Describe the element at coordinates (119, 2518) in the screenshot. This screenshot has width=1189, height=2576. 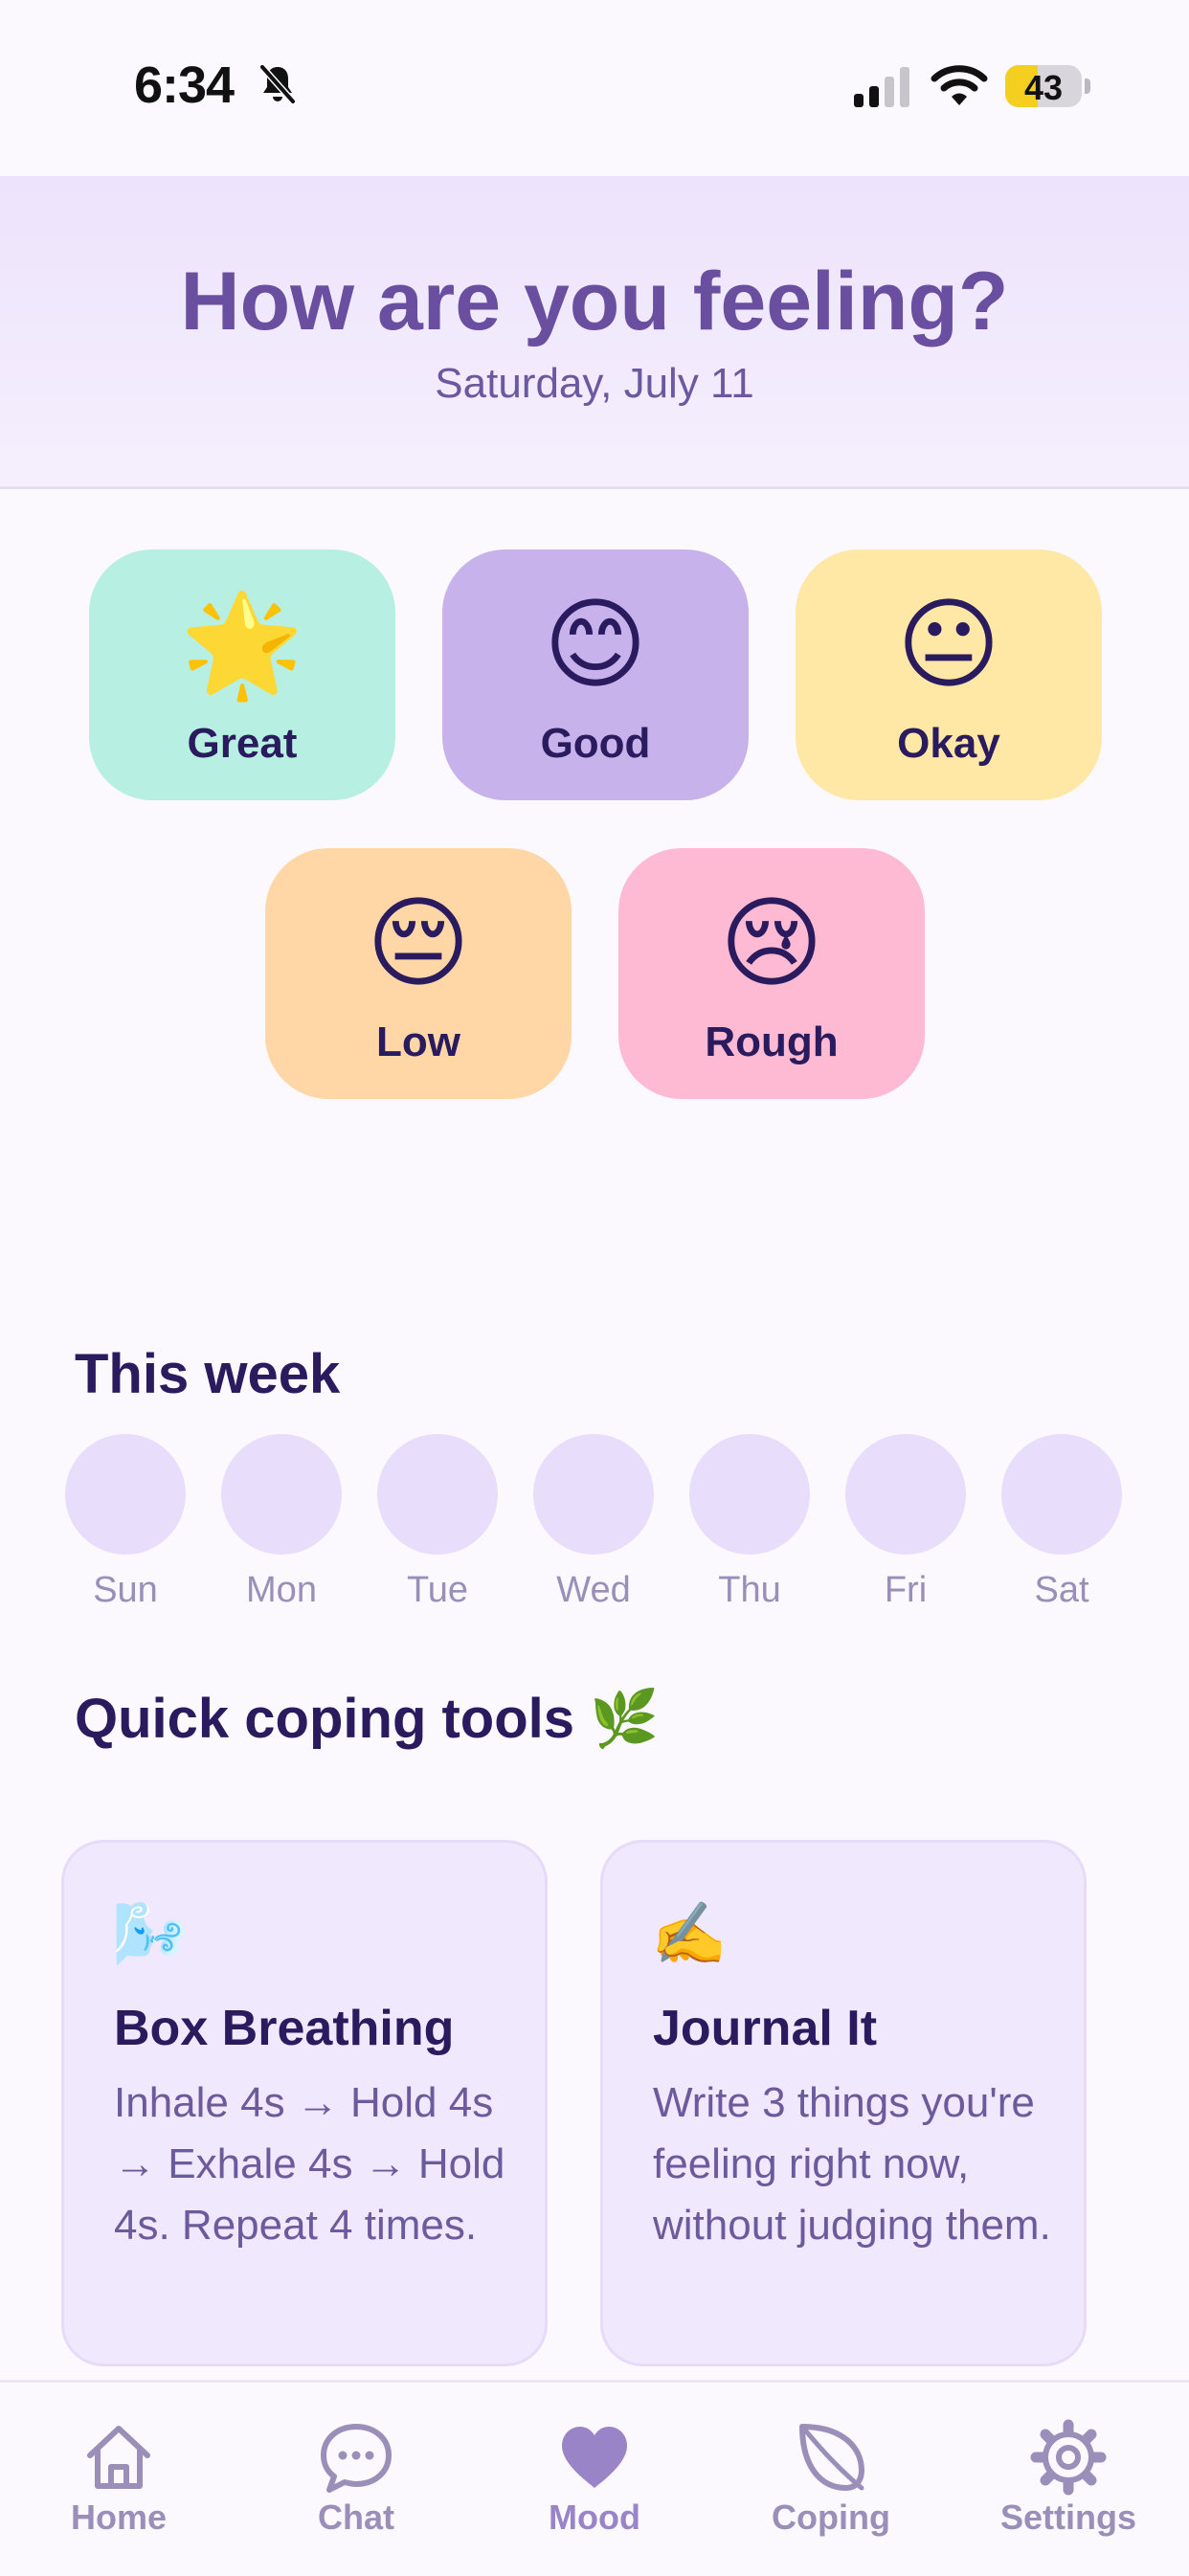
I see `tab-label: Home` at that location.